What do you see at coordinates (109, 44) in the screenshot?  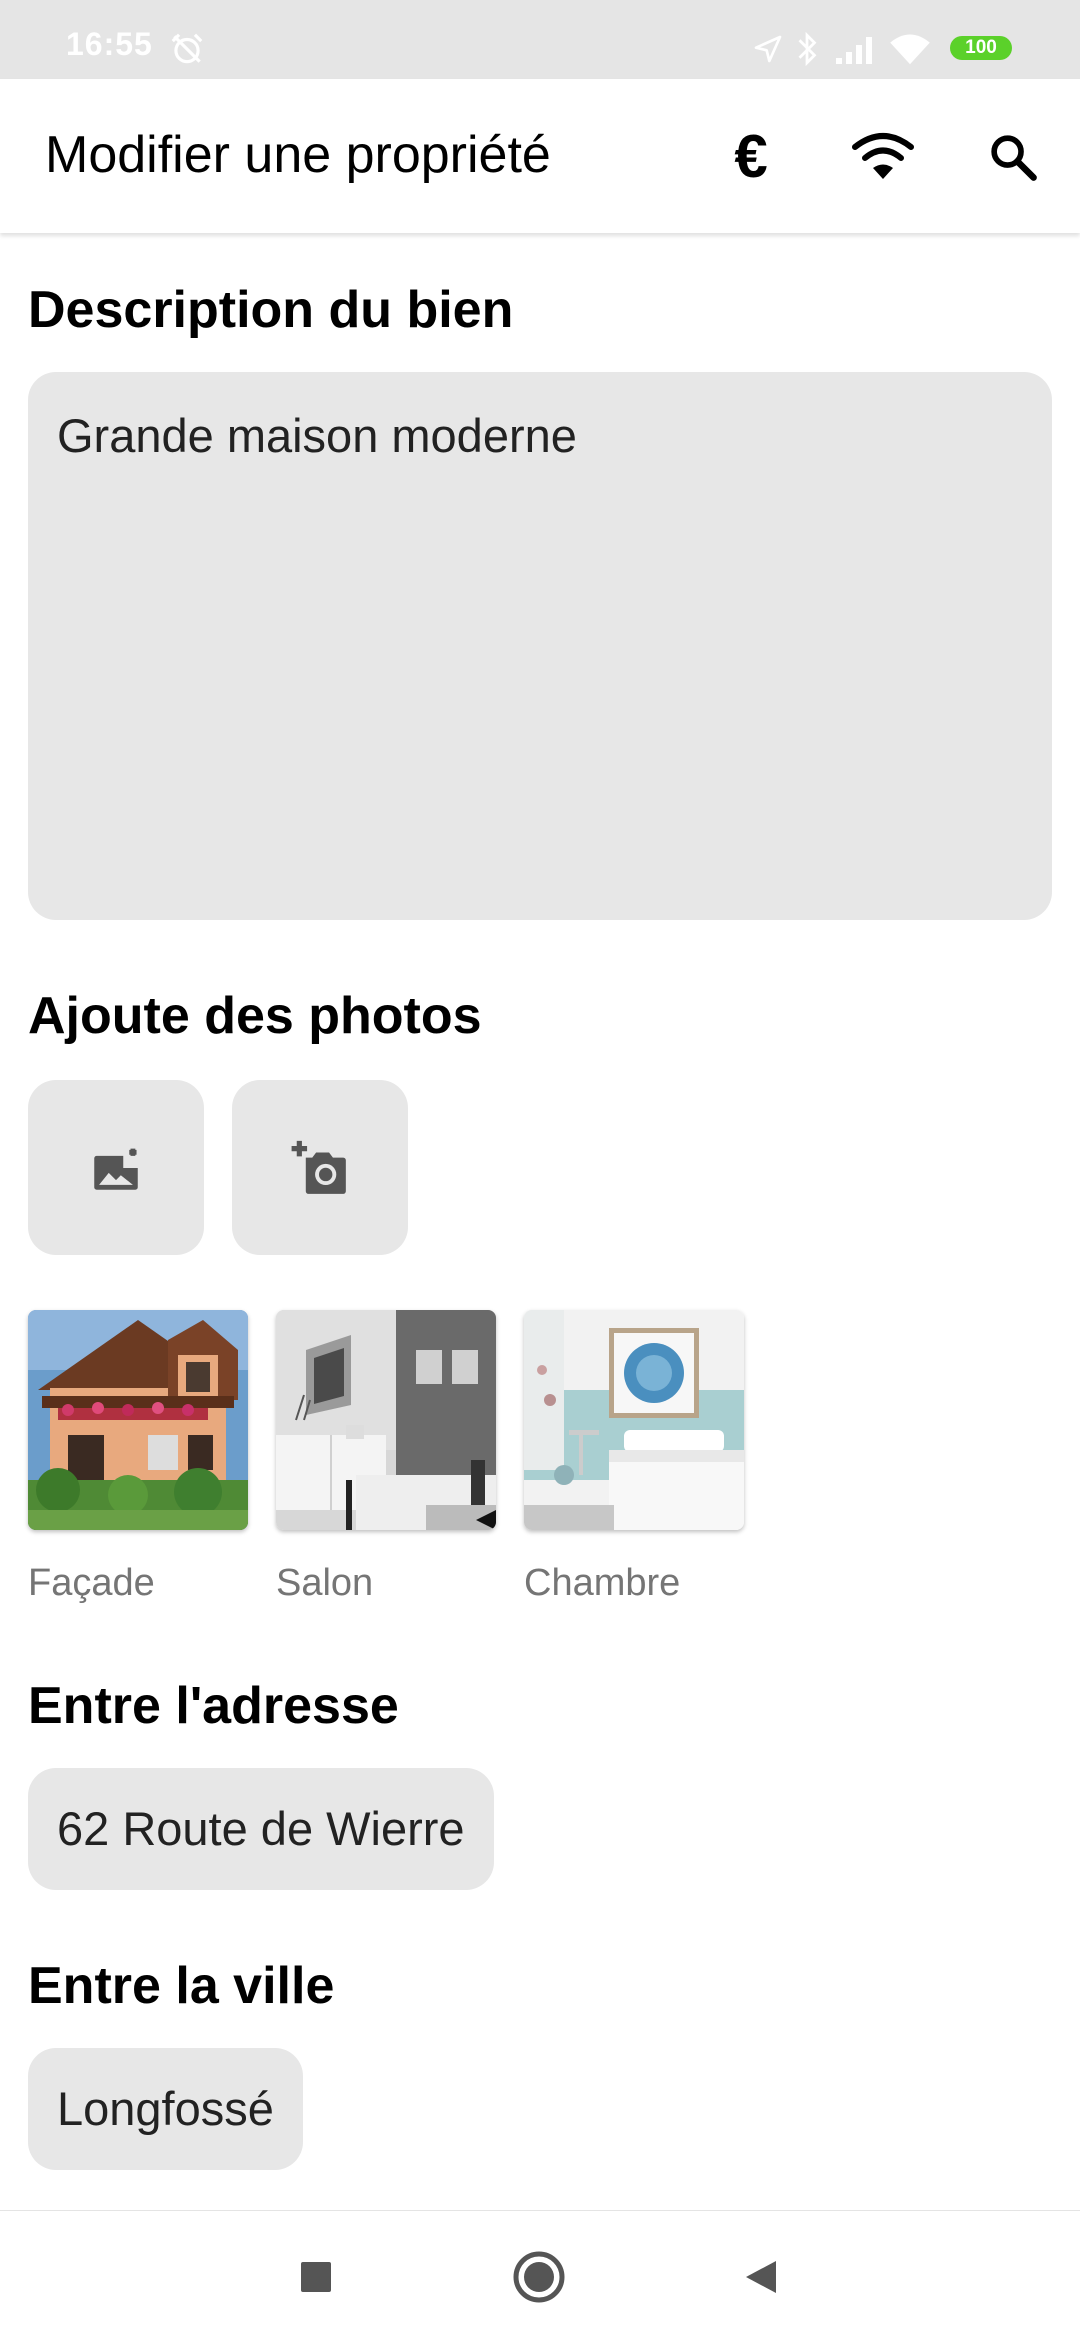 I see `status-time: 16:55` at bounding box center [109, 44].